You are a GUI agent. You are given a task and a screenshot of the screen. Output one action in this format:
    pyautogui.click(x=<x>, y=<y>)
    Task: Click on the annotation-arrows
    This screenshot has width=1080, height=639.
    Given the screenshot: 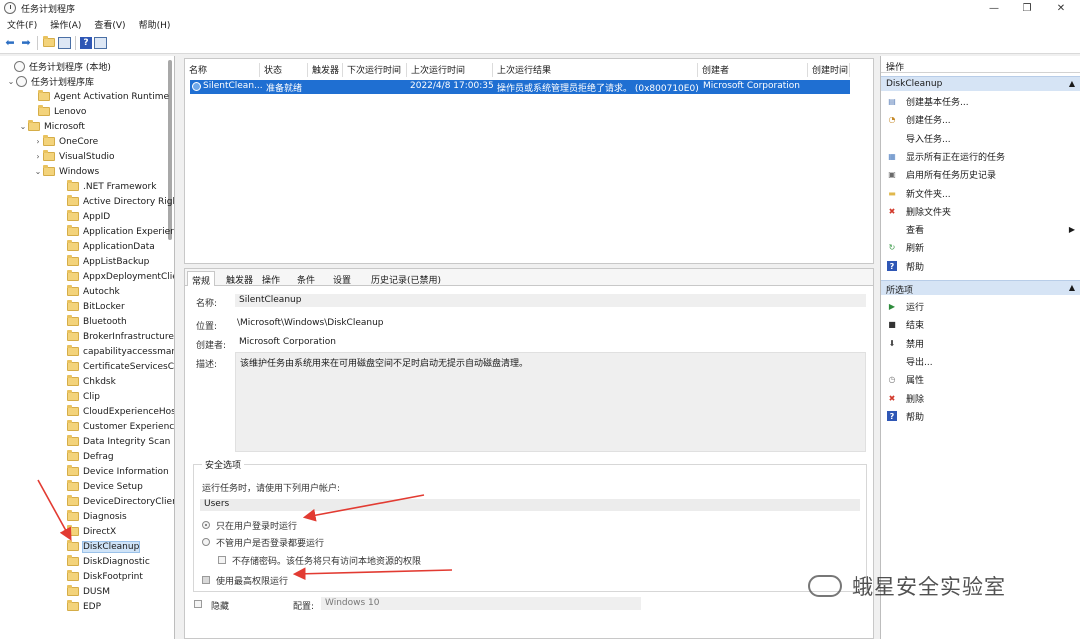 What is the action you would take?
    pyautogui.click(x=245, y=530)
    